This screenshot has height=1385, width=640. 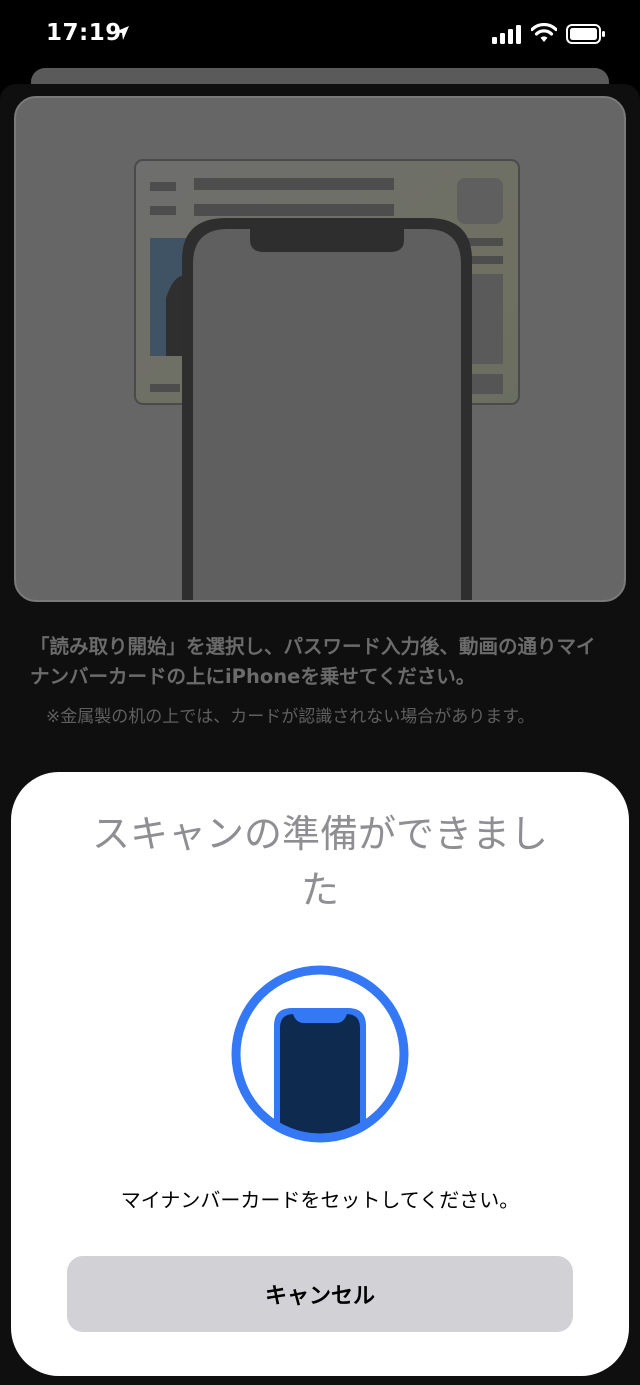 What do you see at coordinates (585, 34) in the screenshot?
I see `battery-icon` at bounding box center [585, 34].